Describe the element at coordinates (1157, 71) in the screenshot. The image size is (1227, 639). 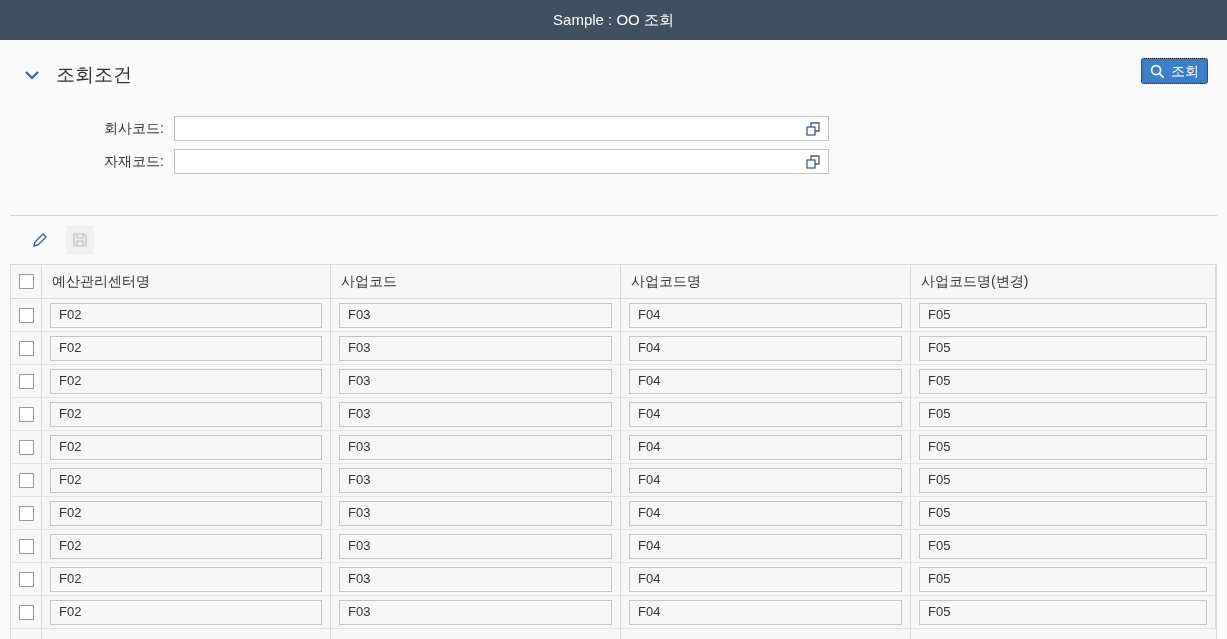
I see `search-icon` at that location.